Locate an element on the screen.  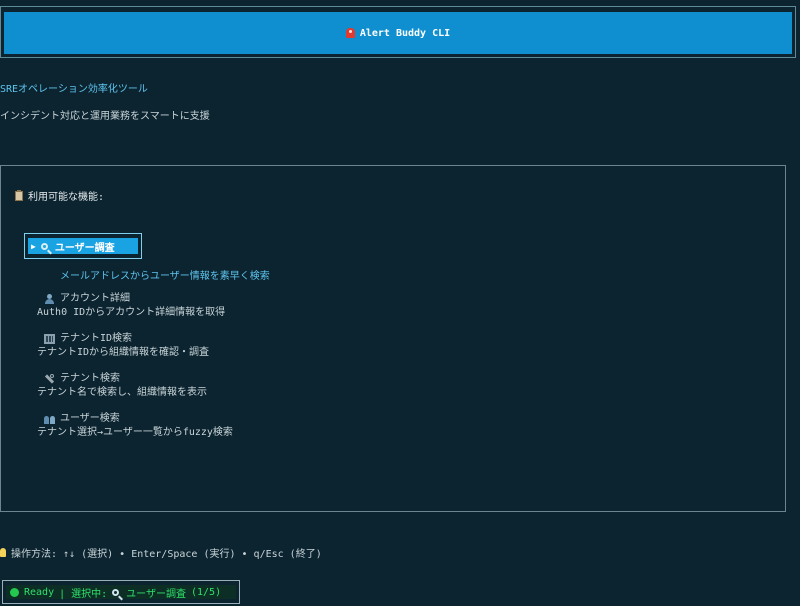
menu-item-label: ユーザー検索 is located at coordinates (90, 418).